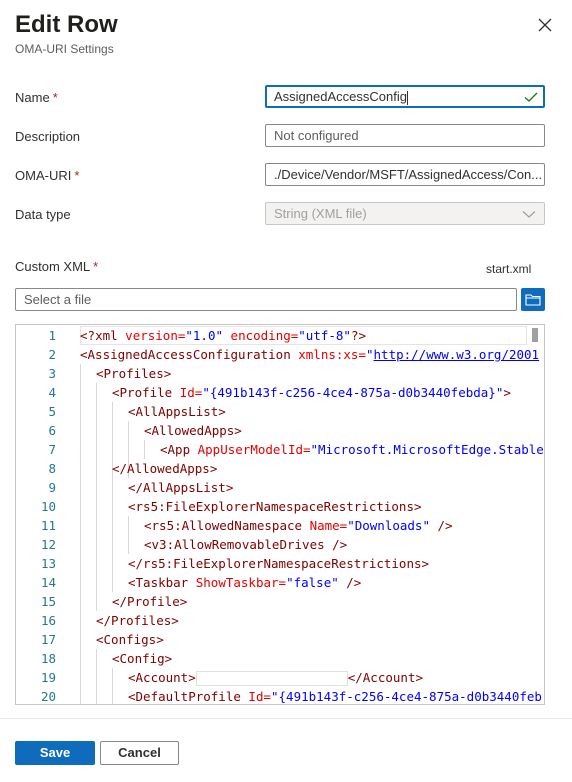 This screenshot has width=572, height=782. What do you see at coordinates (141, 487) in the screenshot?
I see `code-line: 9 </AllAppsList>` at bounding box center [141, 487].